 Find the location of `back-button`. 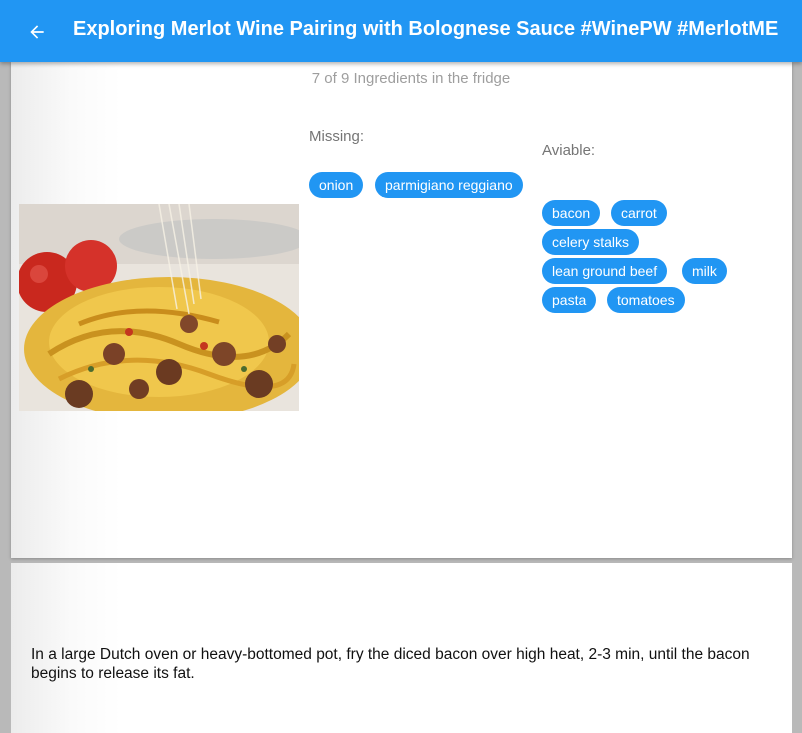

back-button is located at coordinates (37, 32).